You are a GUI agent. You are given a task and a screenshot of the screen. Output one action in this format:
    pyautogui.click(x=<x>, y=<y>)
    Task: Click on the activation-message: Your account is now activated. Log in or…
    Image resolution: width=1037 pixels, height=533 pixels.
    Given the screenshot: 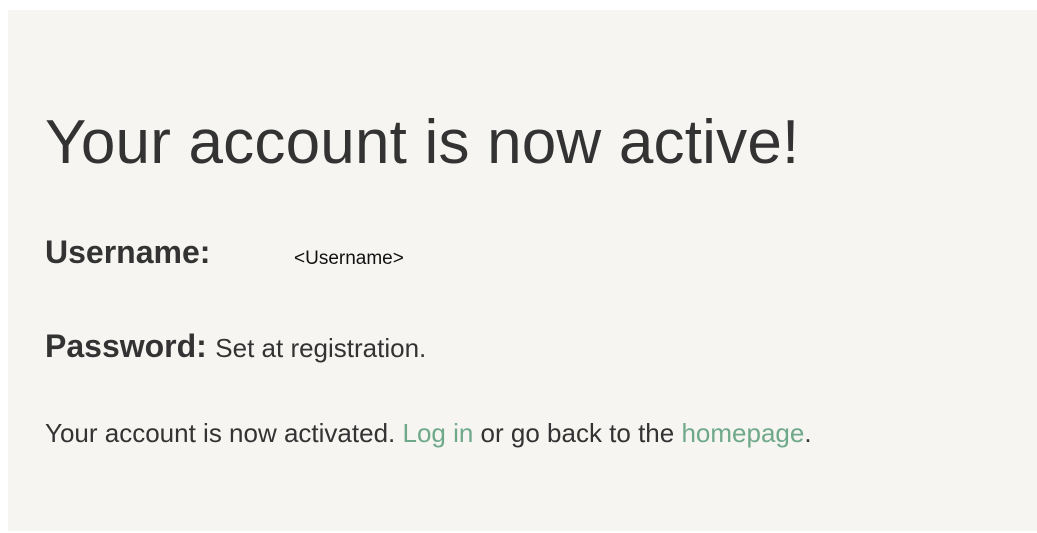 What is the action you would take?
    pyautogui.click(x=428, y=433)
    